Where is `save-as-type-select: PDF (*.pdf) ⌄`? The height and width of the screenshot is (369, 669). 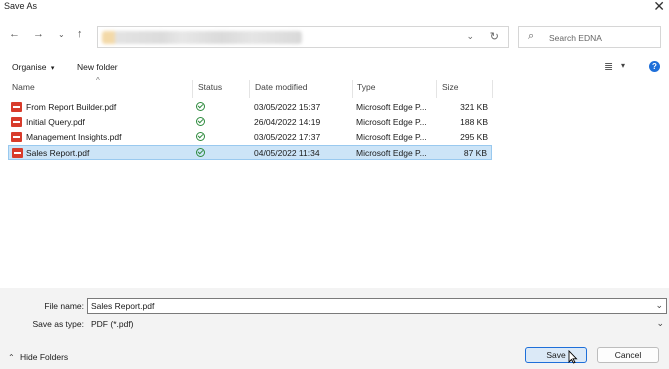
save-as-type-select: PDF (*.pdf) ⌄ is located at coordinates (377, 324).